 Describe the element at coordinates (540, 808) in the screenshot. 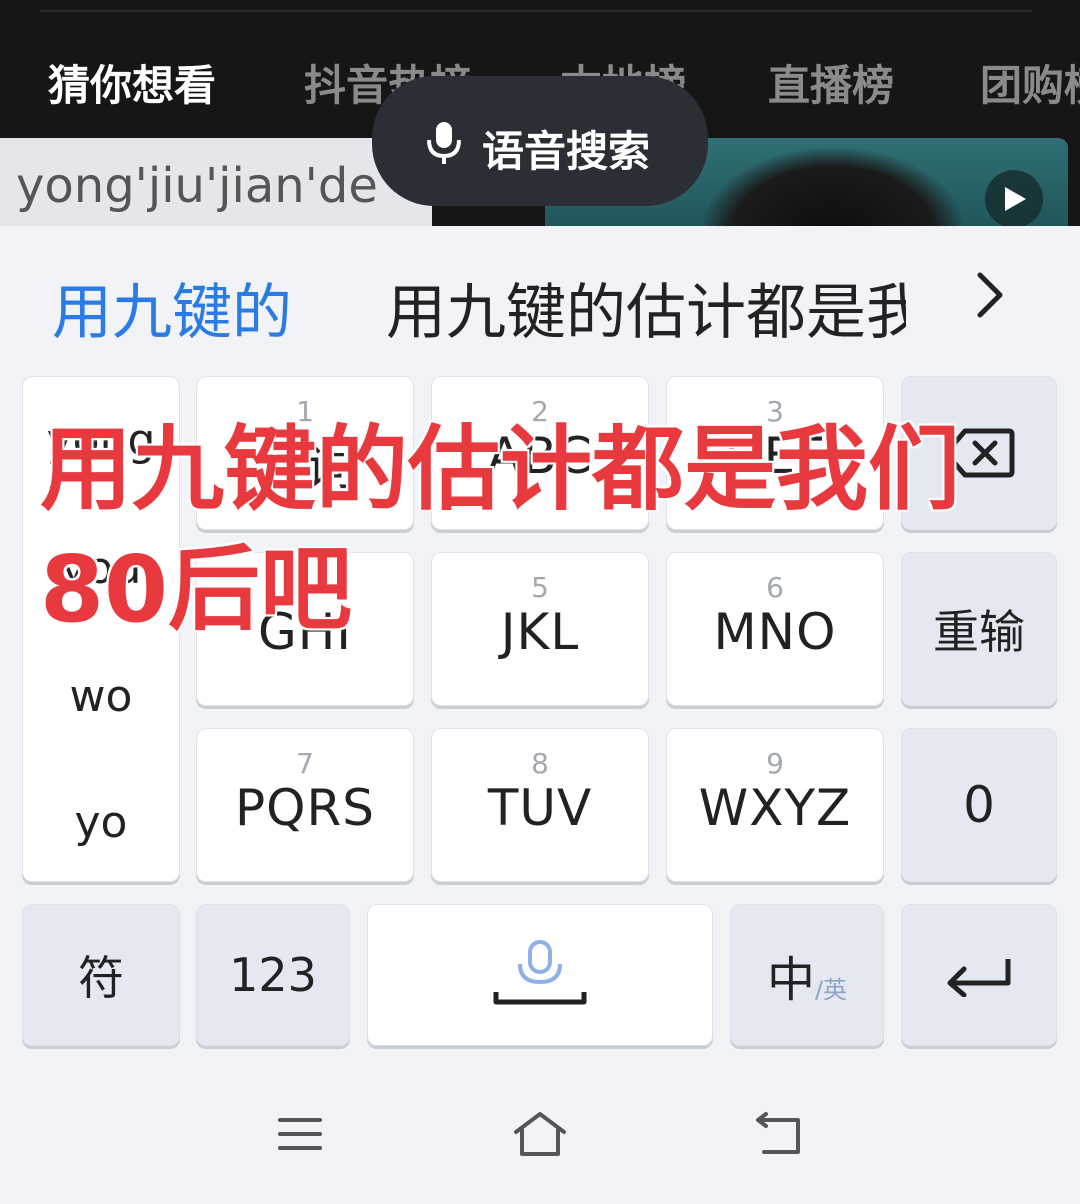

I see `key-letters: TUV` at that location.